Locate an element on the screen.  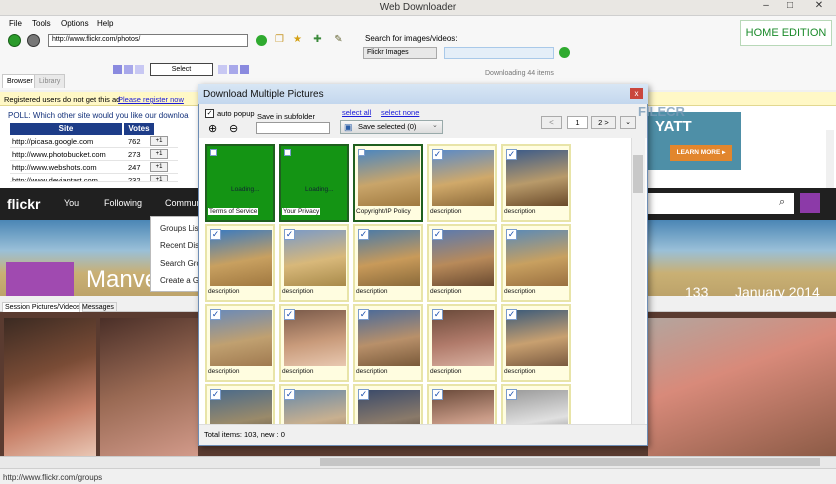
picture-cell: Loading... Terms of Service is located at coordinates (240, 183).